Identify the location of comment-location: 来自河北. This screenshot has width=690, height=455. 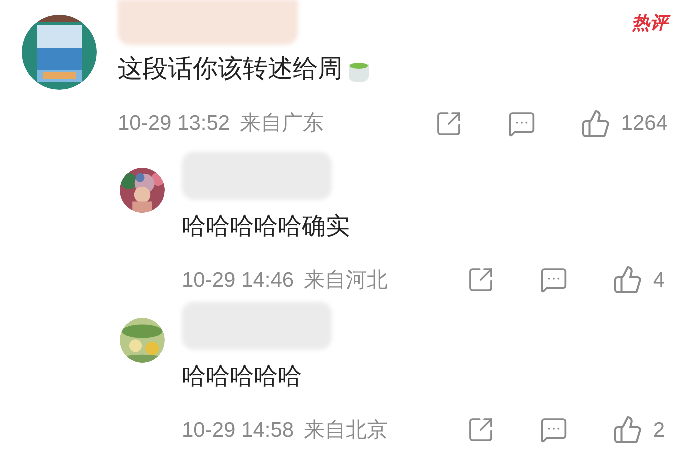
(346, 281).